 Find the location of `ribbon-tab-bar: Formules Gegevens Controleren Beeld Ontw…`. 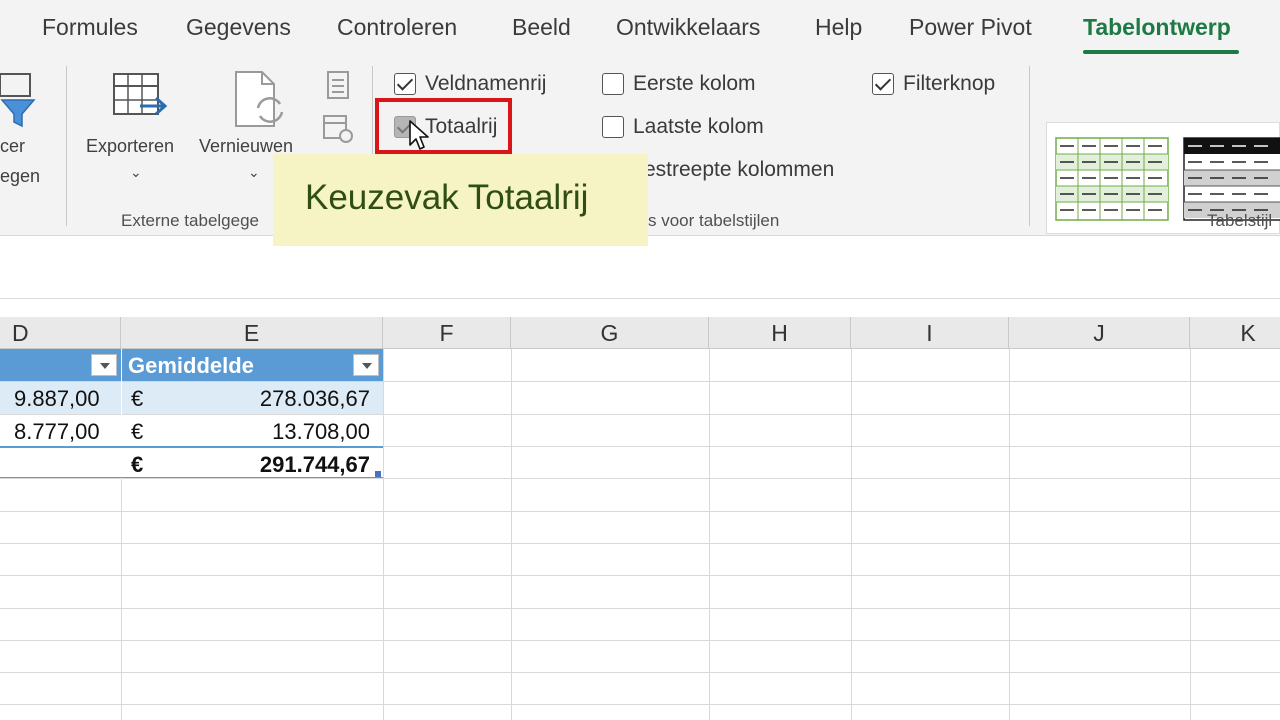

ribbon-tab-bar: Formules Gegevens Controleren Beeld Ontw… is located at coordinates (640, 28).